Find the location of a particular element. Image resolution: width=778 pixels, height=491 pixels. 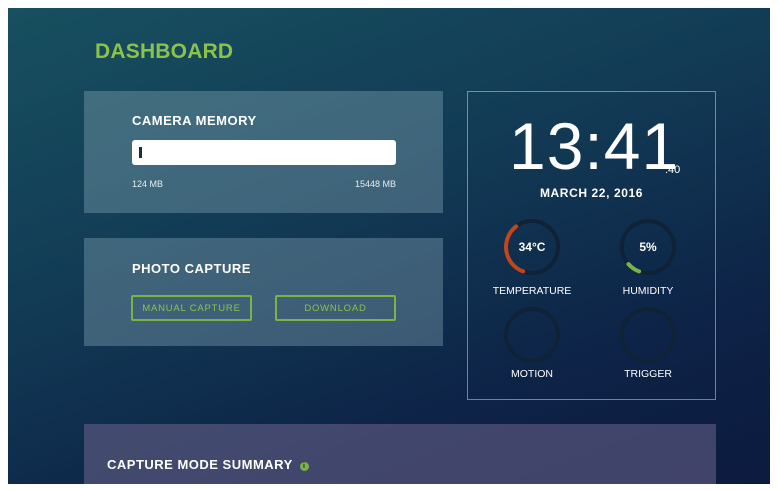

trigger-value is located at coordinates (648, 335).